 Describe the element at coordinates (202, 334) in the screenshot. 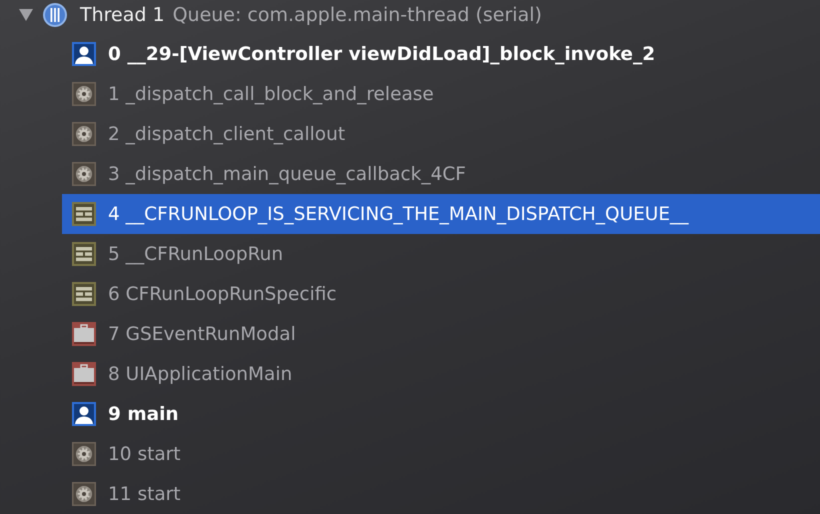

I see `frame-label: 7 GSEventRunModal` at that location.